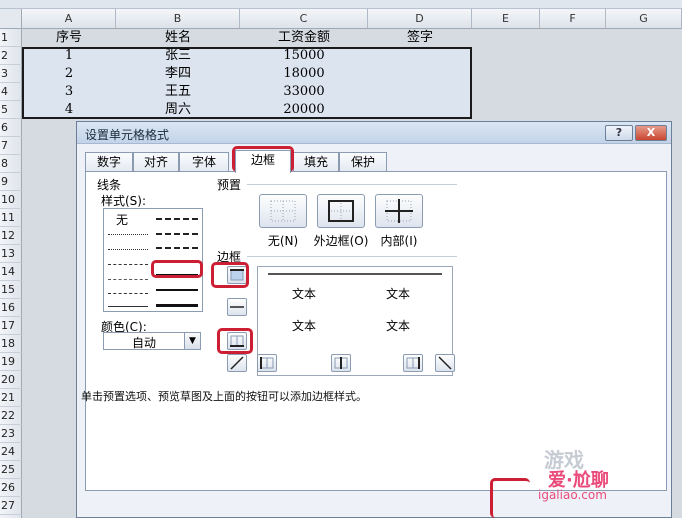  Describe the element at coordinates (506, 19) in the screenshot. I see `column-header-e: E` at that location.